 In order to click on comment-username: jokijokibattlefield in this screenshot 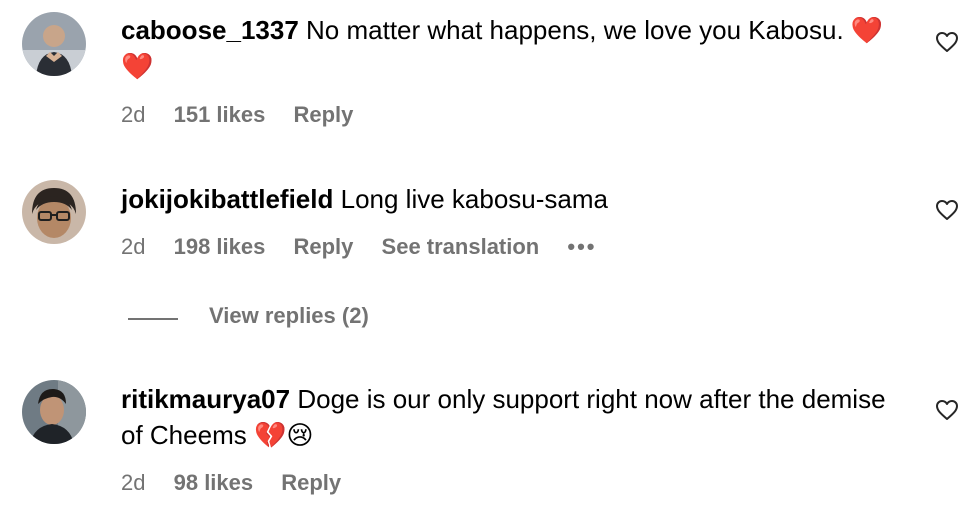, I will do `click(227, 199)`.